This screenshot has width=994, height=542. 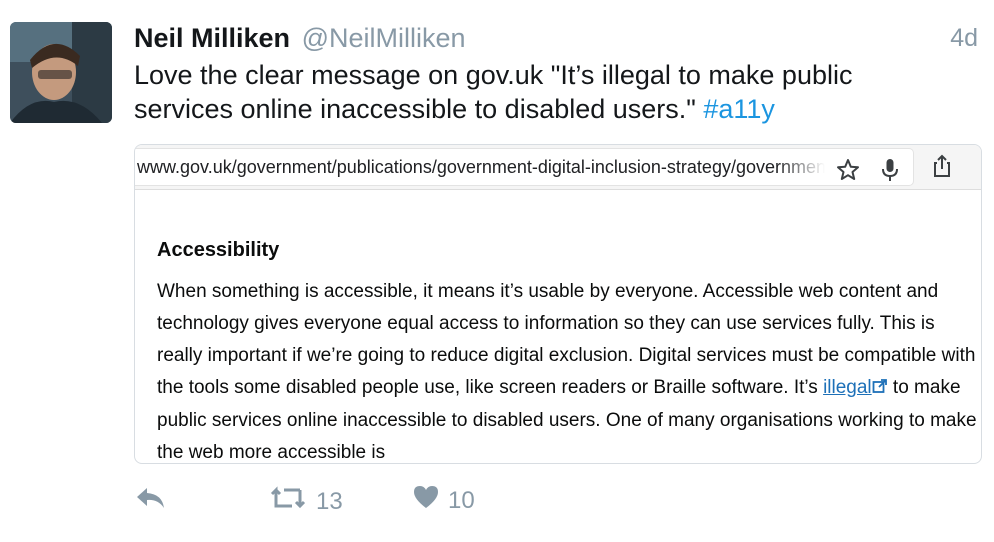 I want to click on tweet-timestamp: 4d, so click(x=964, y=38).